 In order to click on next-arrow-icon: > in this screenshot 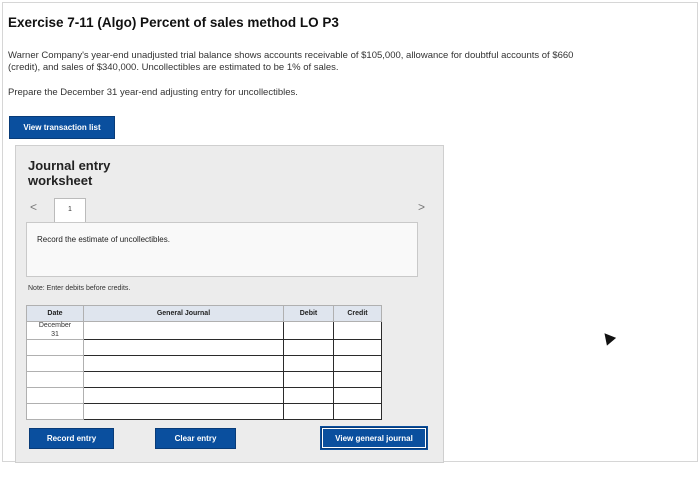, I will do `click(421, 207)`.